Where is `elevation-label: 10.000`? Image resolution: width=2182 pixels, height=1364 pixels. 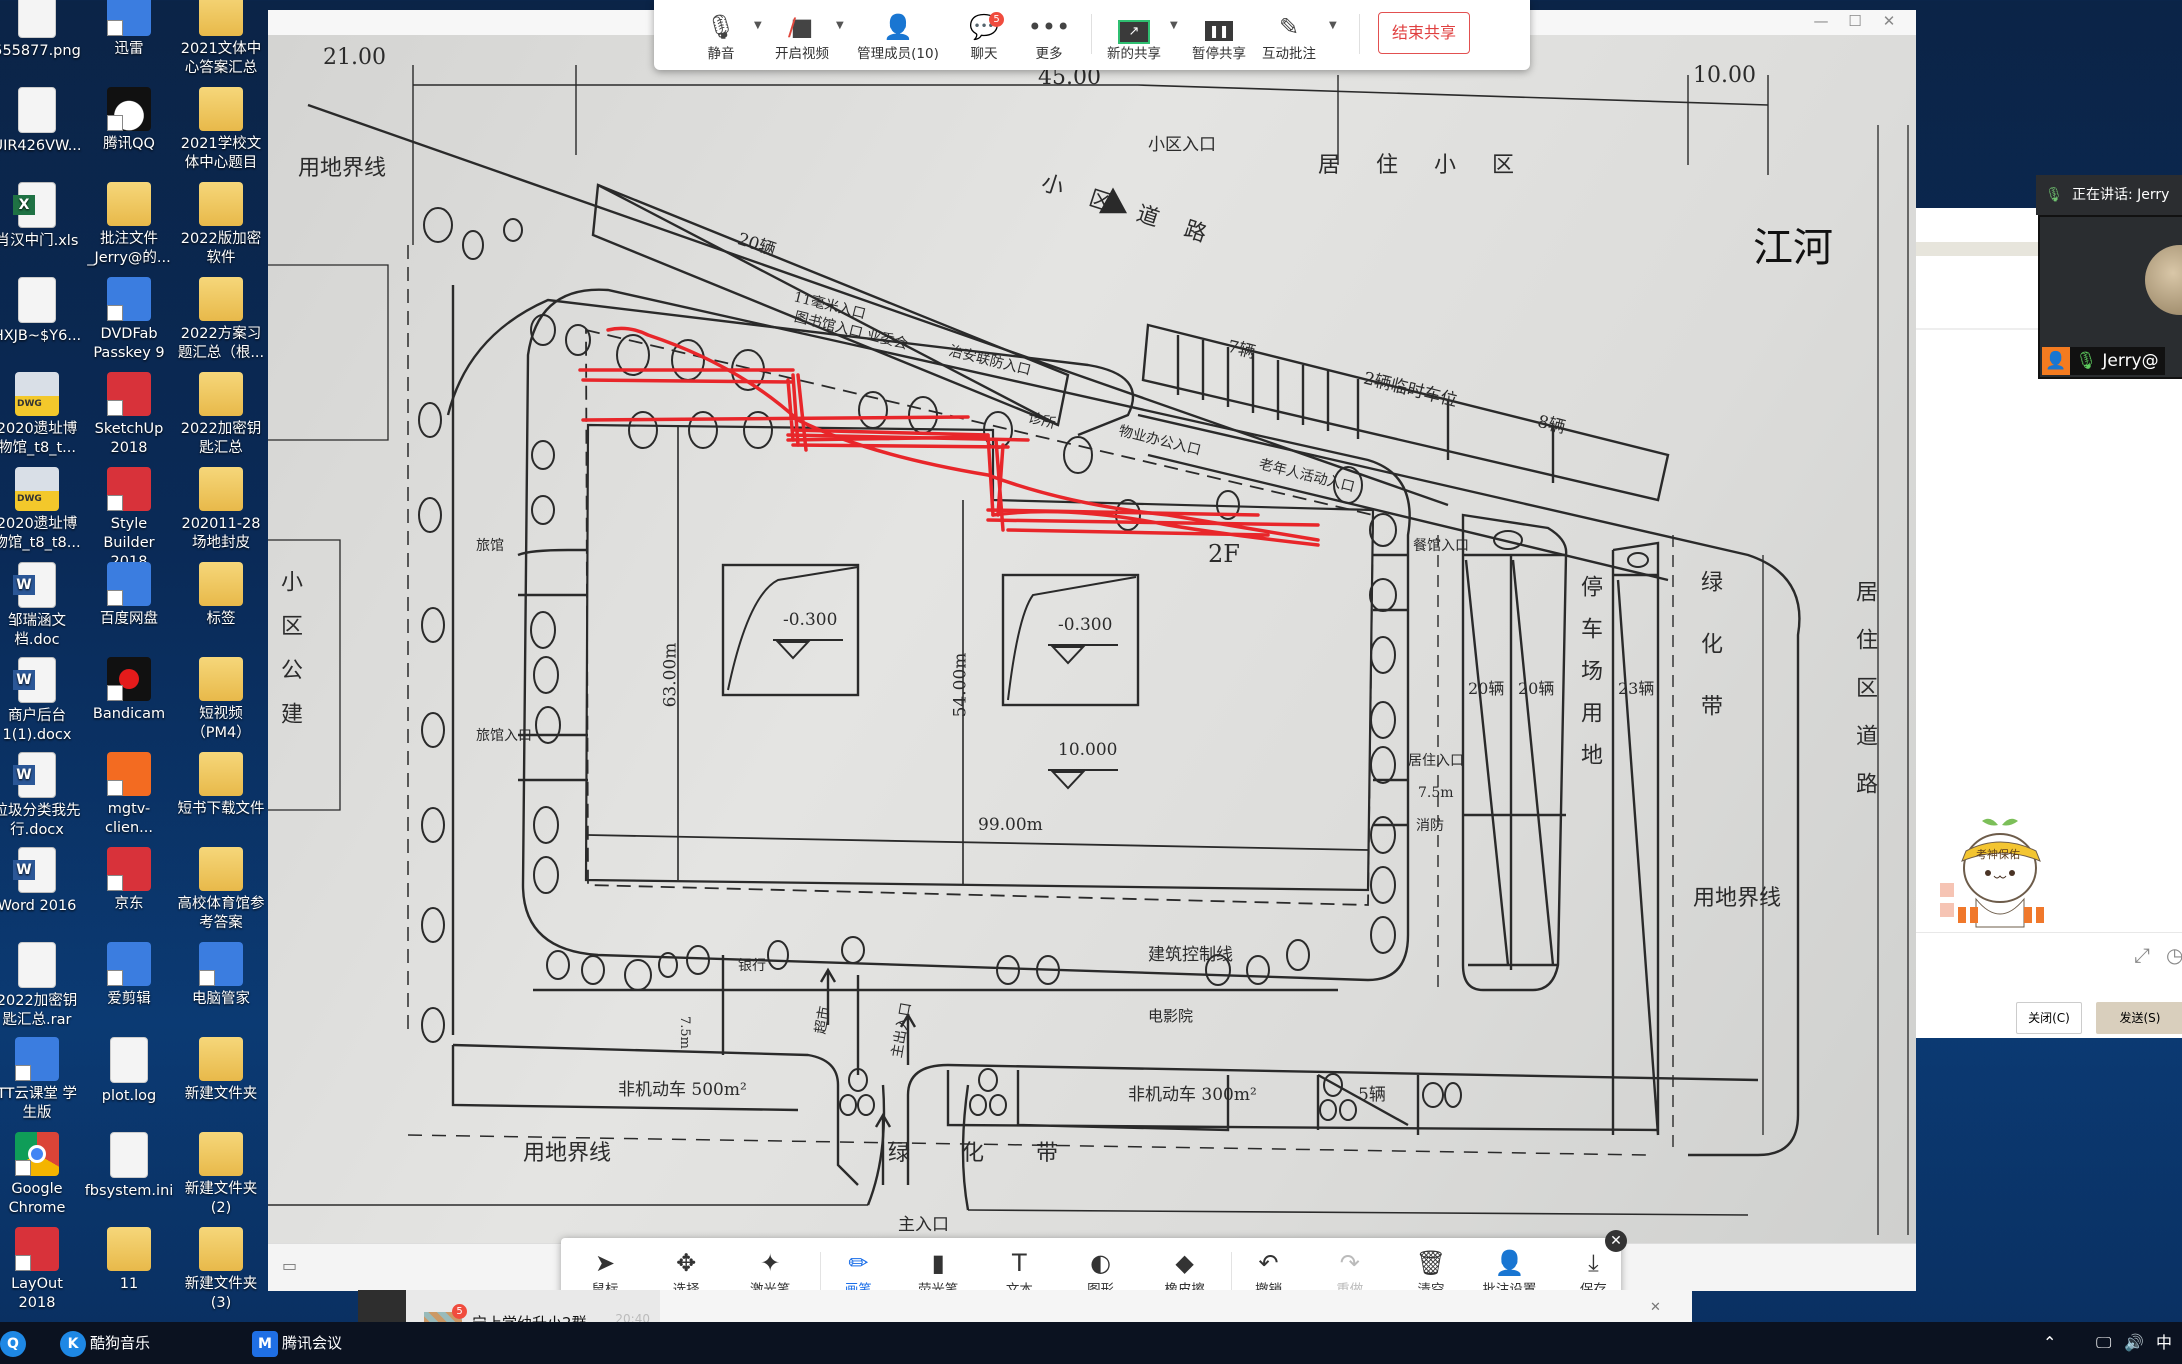
elevation-label: 10.000 is located at coordinates (1088, 750).